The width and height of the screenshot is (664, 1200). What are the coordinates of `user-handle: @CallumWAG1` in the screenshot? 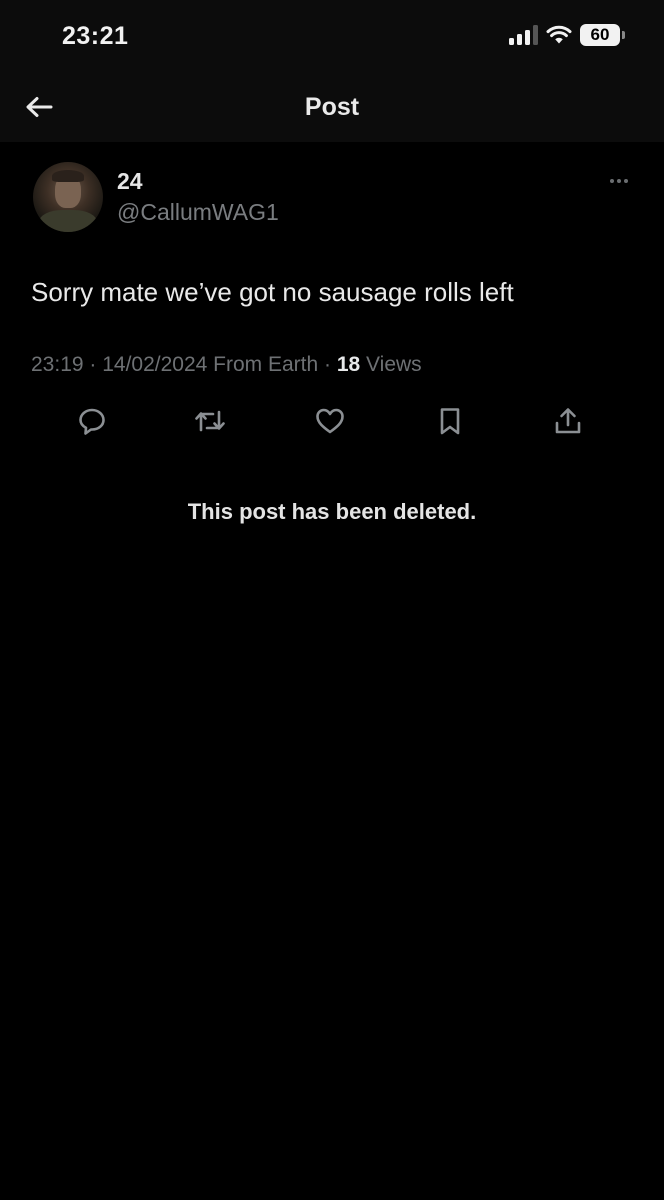 It's located at (198, 212).